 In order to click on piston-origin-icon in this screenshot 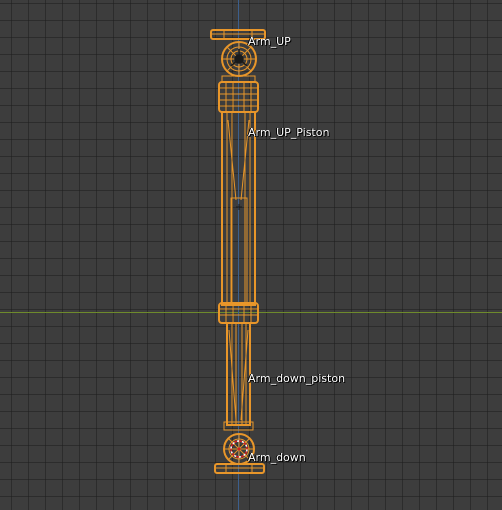, I will do `click(239, 207)`.